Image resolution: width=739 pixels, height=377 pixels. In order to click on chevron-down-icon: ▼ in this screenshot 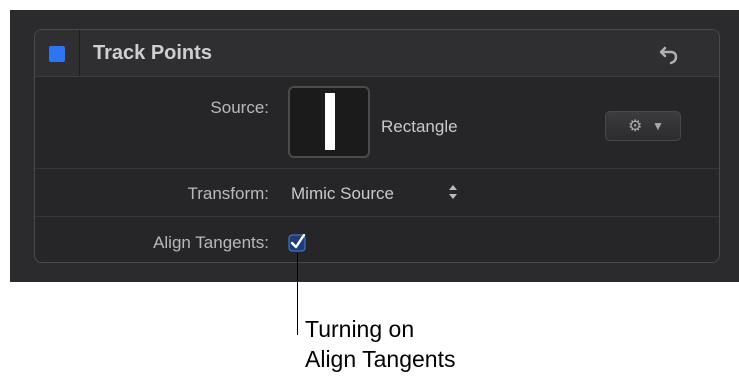, I will do `click(658, 126)`.